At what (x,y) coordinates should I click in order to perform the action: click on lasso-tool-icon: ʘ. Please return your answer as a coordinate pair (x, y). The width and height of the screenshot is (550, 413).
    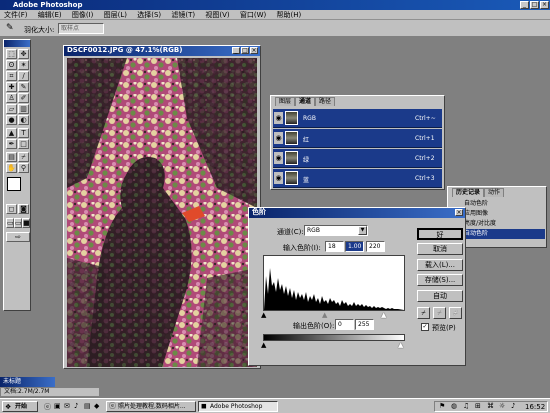
    Looking at the image, I should click on (11, 65).